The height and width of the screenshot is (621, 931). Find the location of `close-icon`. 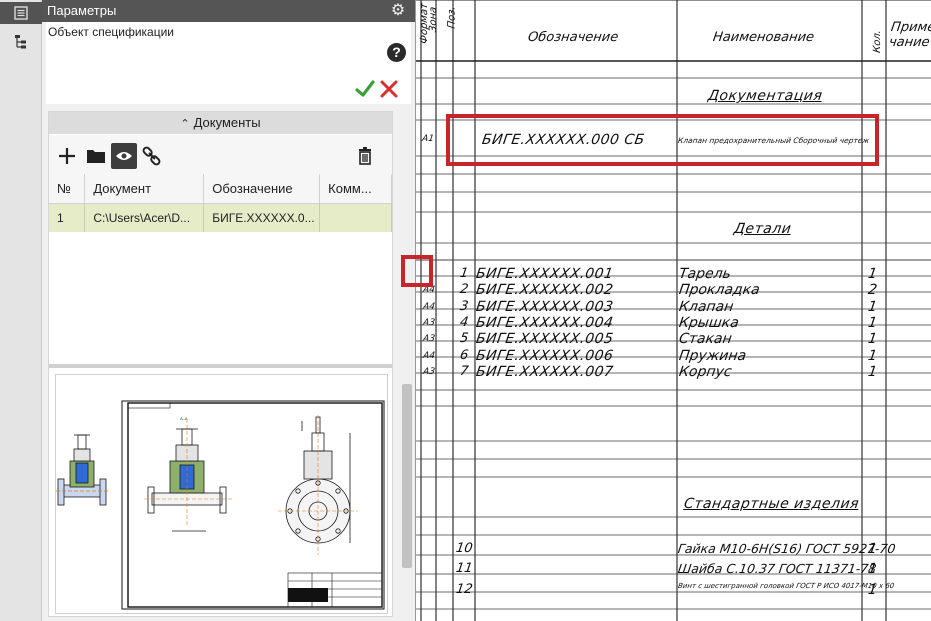

close-icon is located at coordinates (389, 89).